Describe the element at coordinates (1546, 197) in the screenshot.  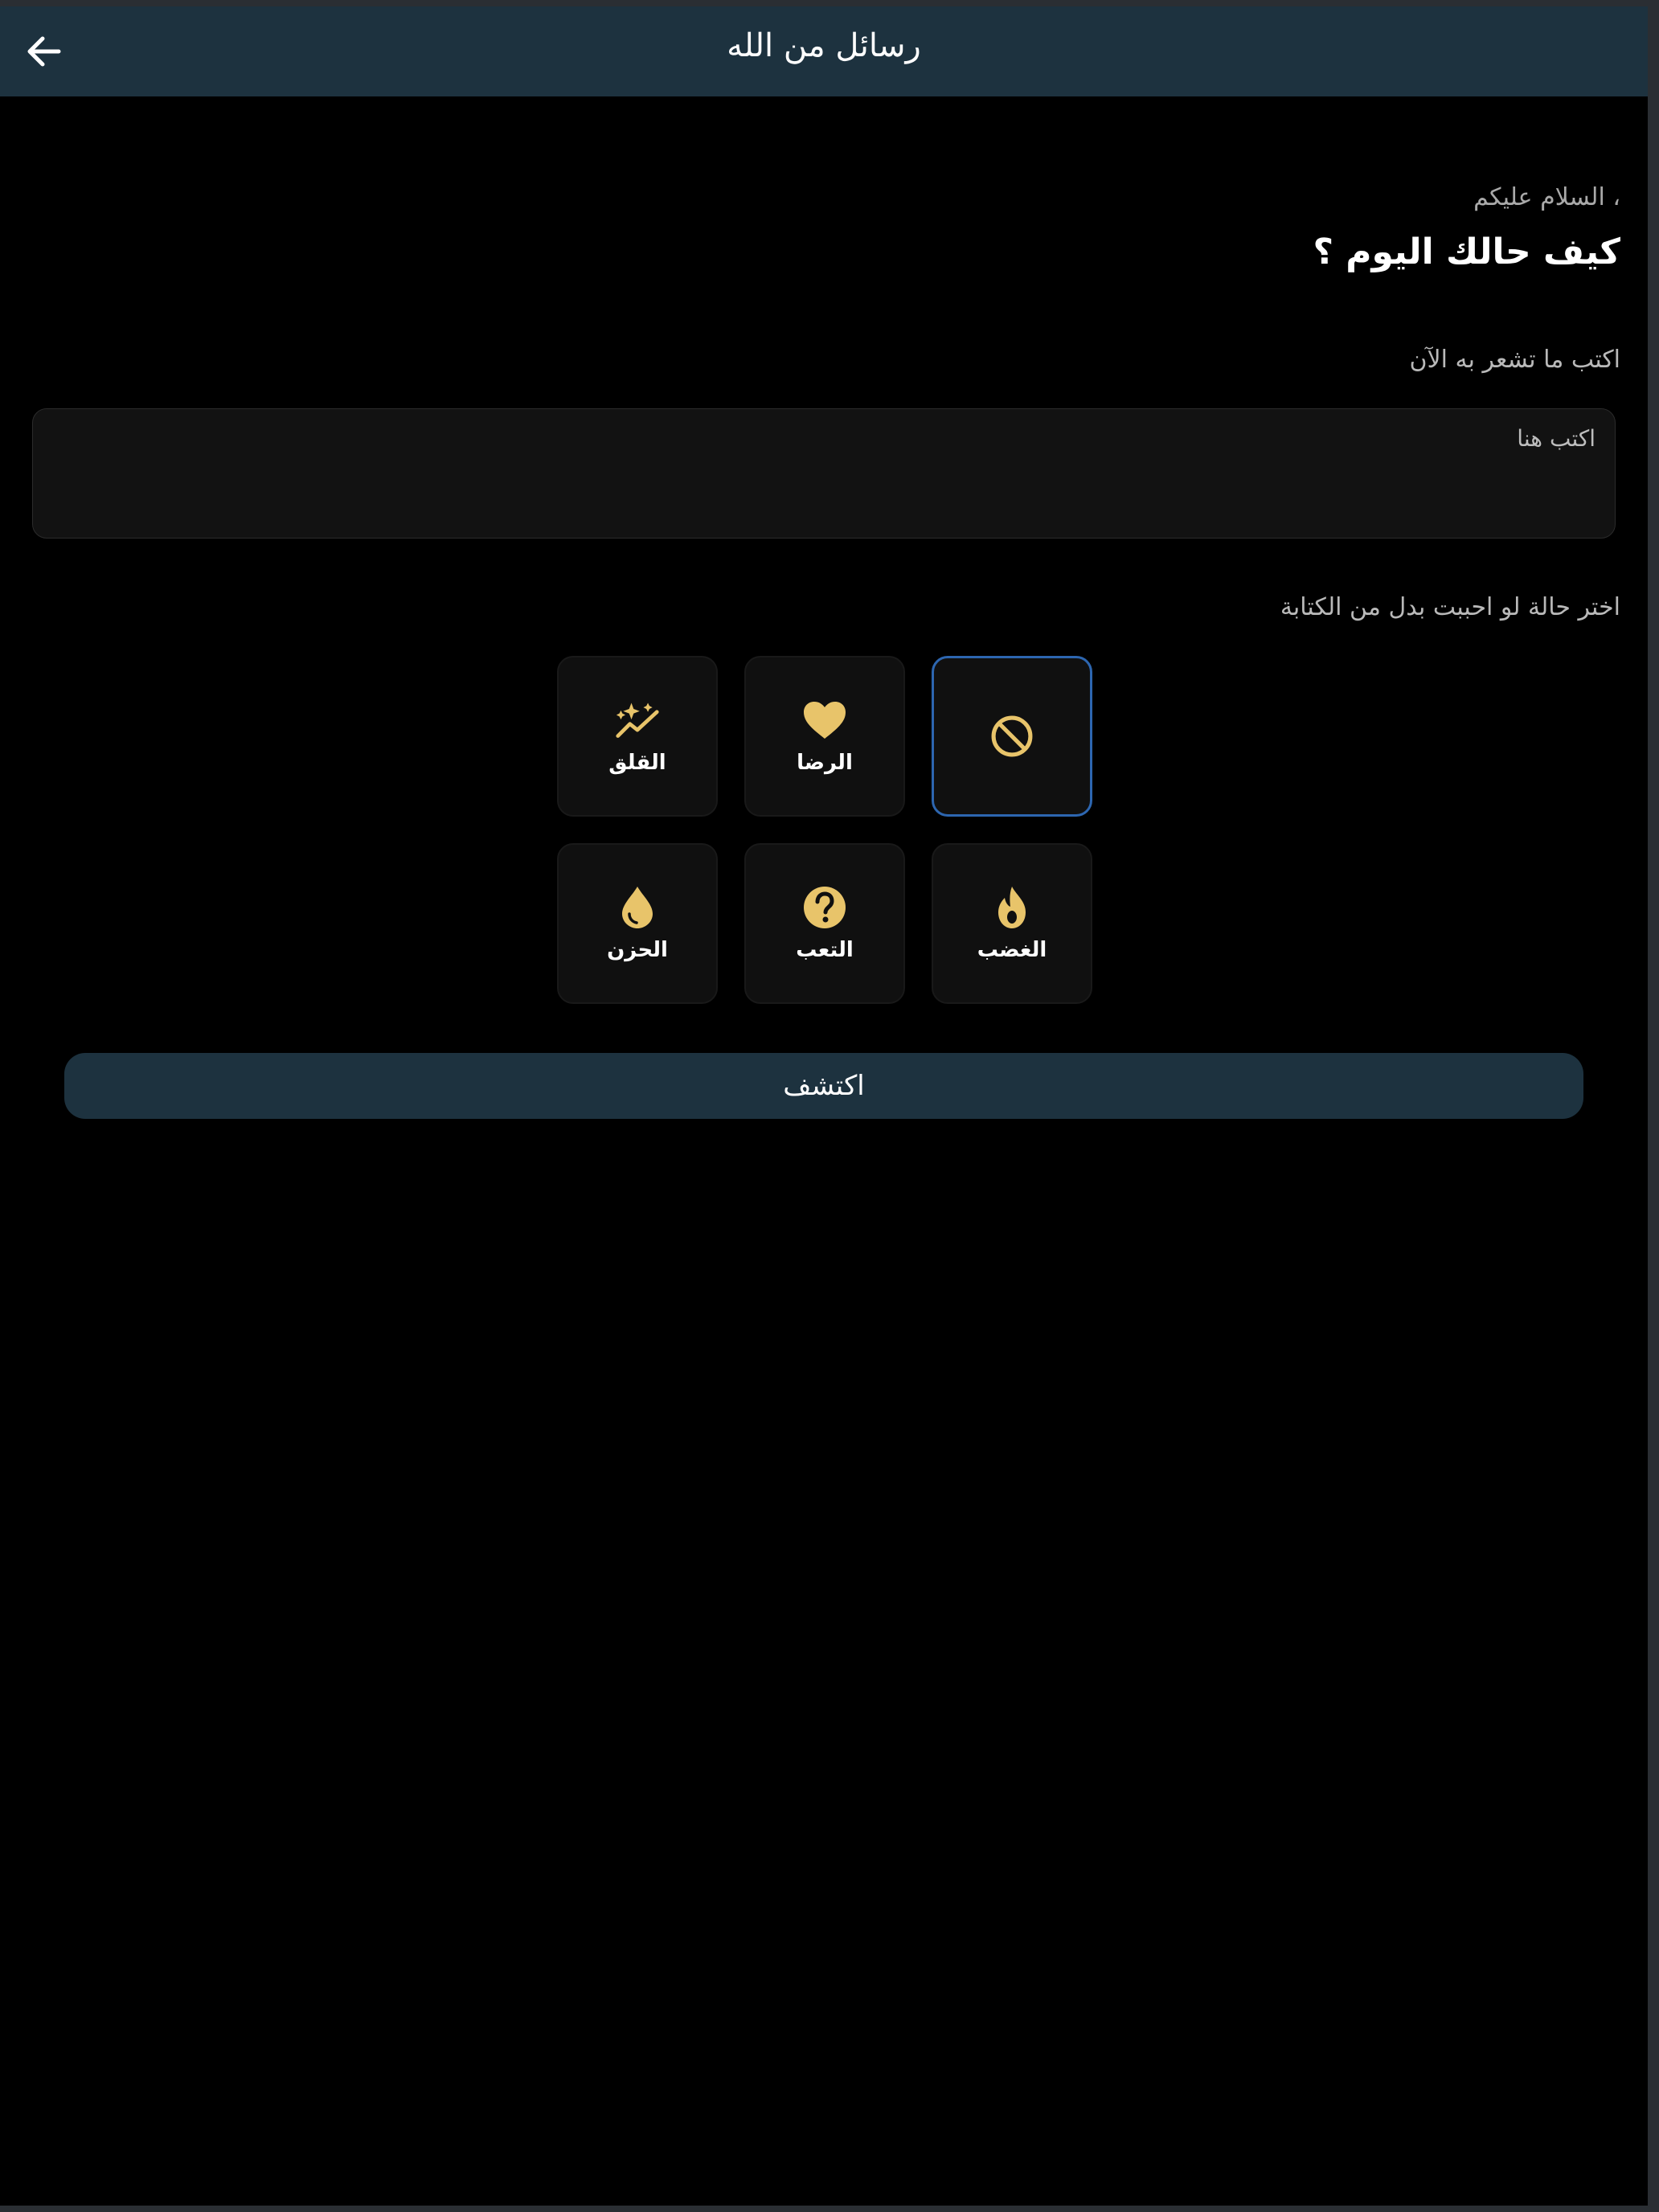
I see `greeting-text: ، السلام عليكم` at that location.